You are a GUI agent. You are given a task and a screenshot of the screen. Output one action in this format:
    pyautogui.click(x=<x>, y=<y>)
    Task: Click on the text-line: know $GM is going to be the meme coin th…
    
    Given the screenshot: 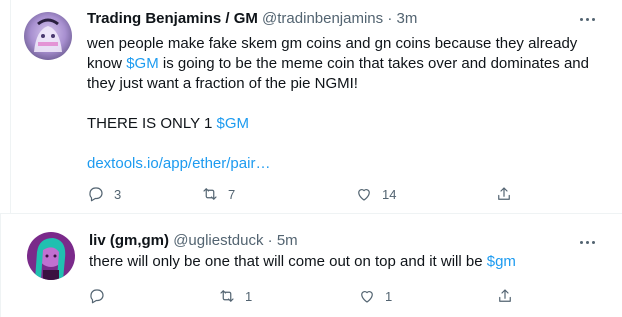 What is the action you would take?
    pyautogui.click(x=347, y=64)
    